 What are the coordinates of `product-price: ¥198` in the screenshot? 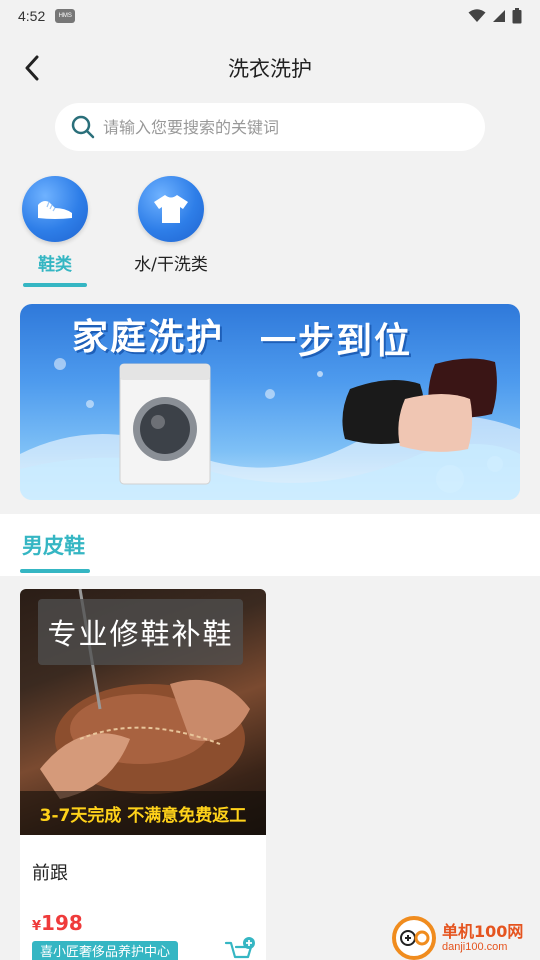 It's located at (57, 923).